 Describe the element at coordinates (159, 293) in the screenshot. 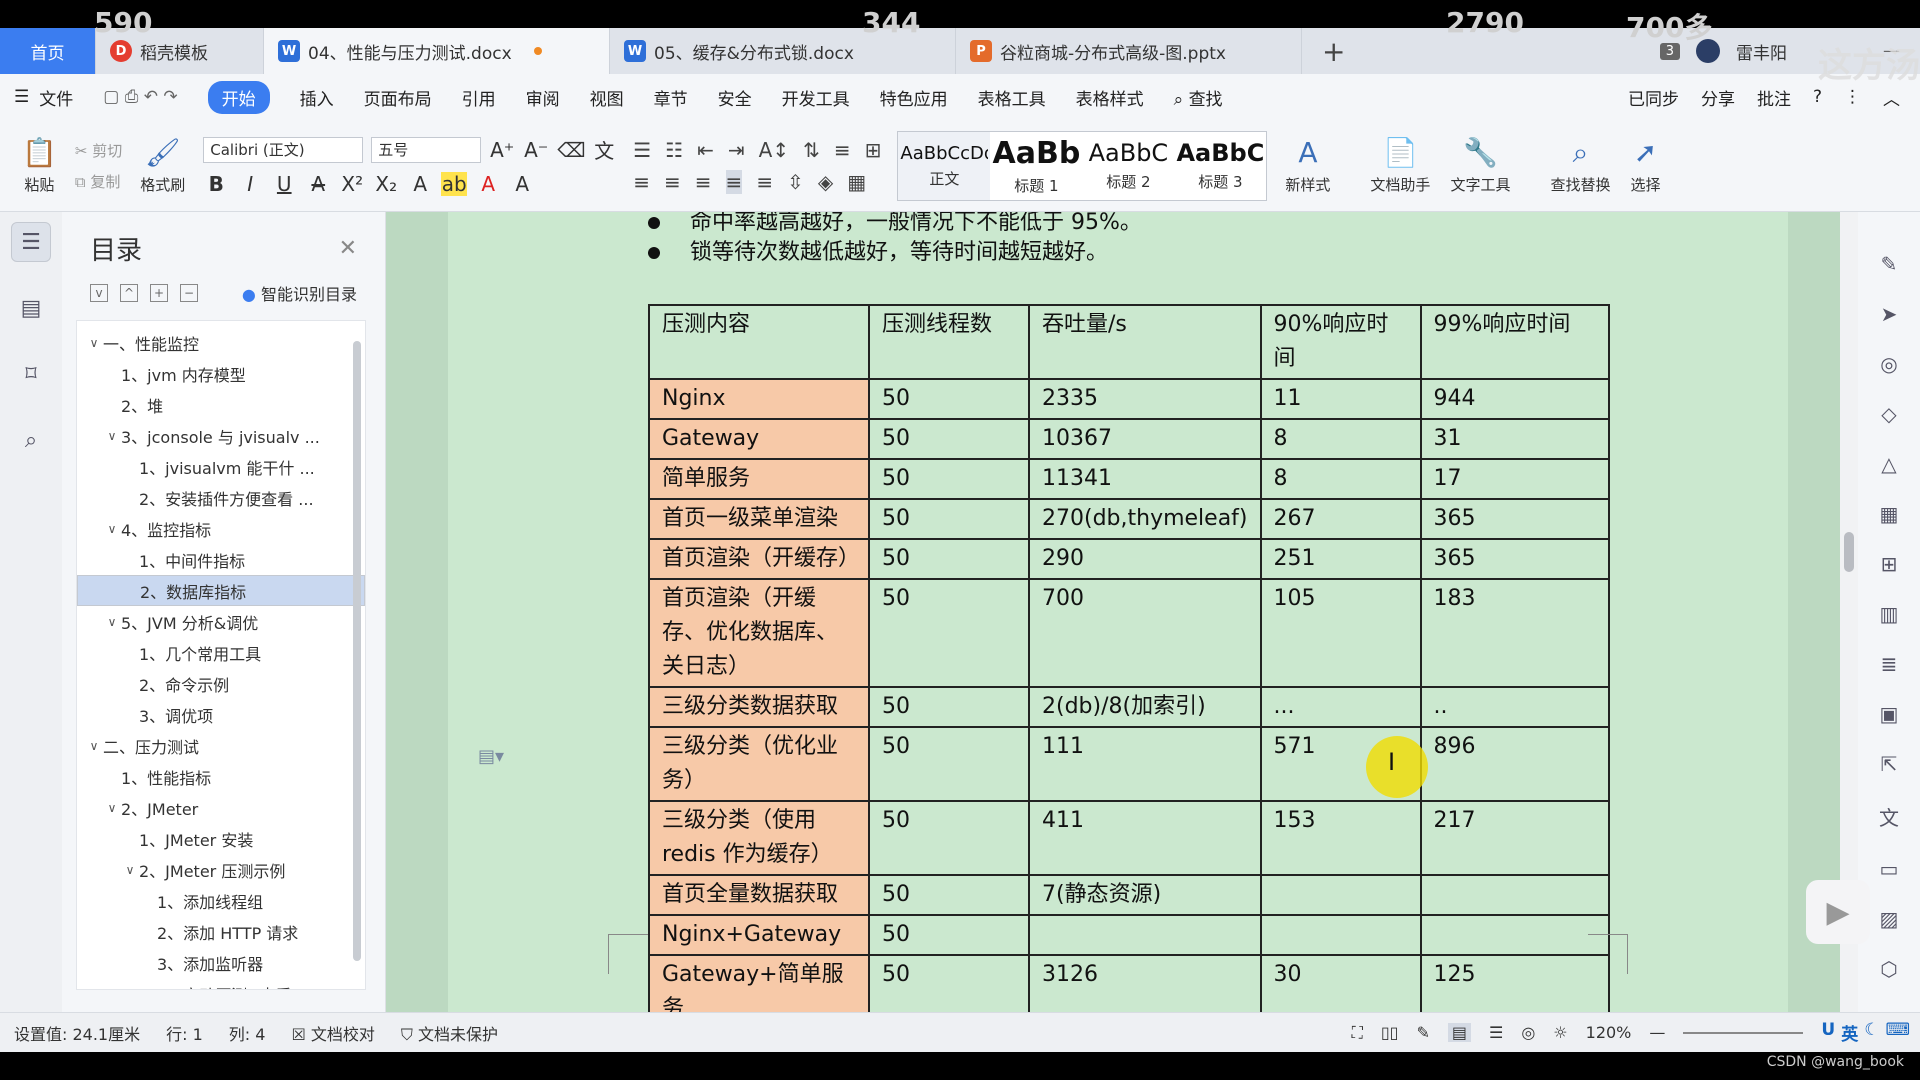

I see `add-heading-icon: +` at that location.